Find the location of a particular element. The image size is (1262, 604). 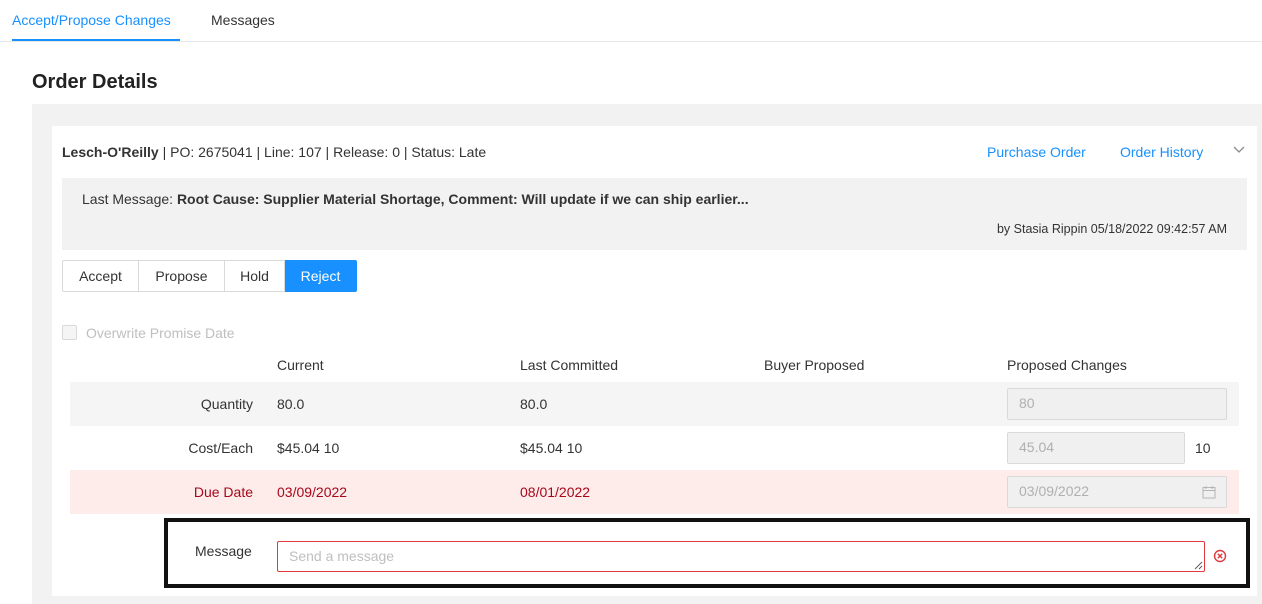

column-header-last-committed: Last Committed is located at coordinates (569, 365).